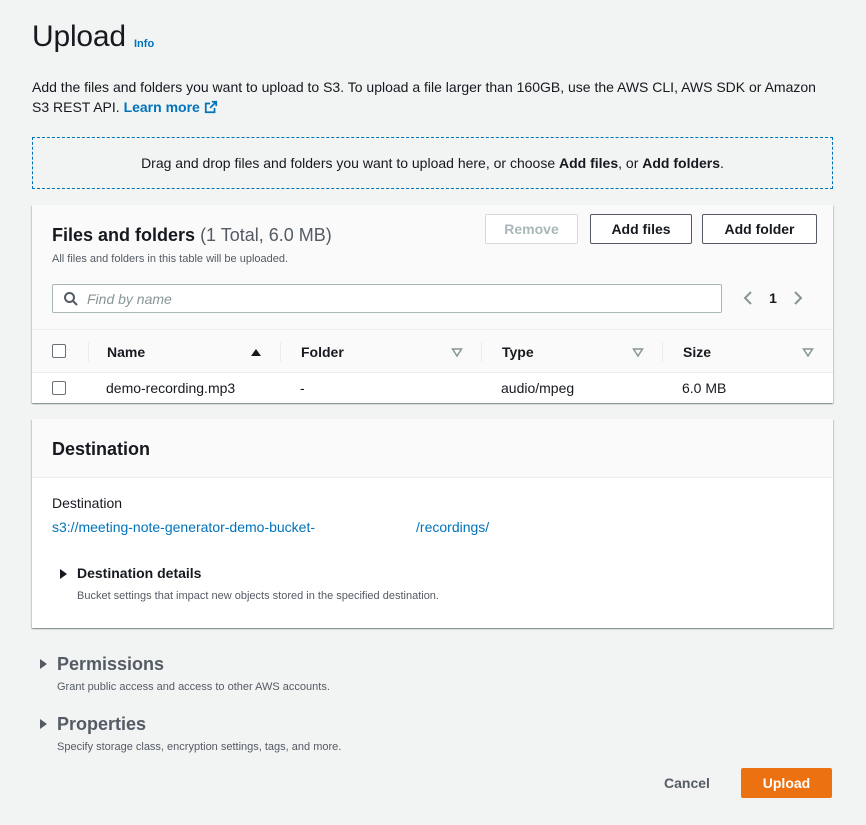 This screenshot has width=866, height=825. Describe the element at coordinates (144, 44) in the screenshot. I see `info-link: Info` at that location.